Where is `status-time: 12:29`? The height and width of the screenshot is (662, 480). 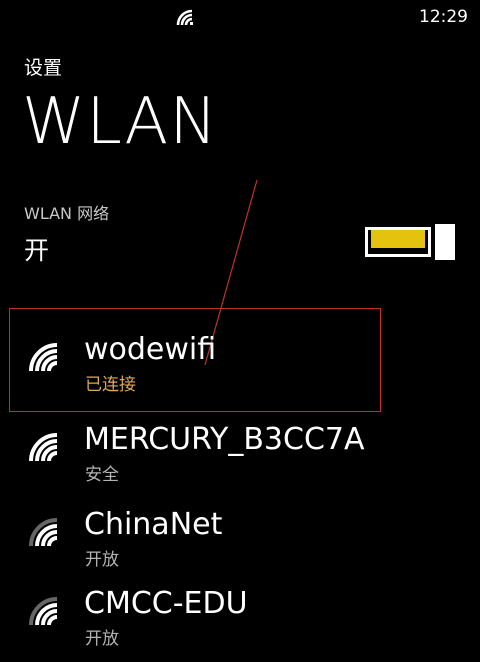
status-time: 12:29 is located at coordinates (443, 17).